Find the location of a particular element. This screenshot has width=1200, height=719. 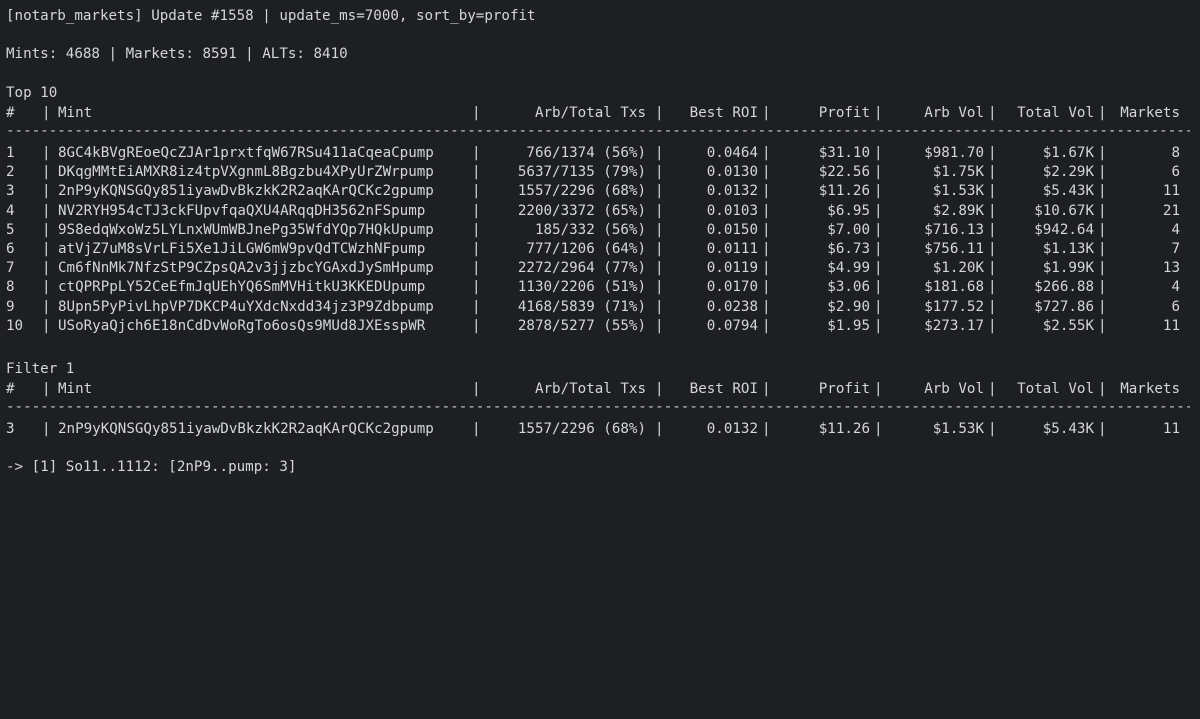

cell-markets: 8 is located at coordinates (1175, 153).